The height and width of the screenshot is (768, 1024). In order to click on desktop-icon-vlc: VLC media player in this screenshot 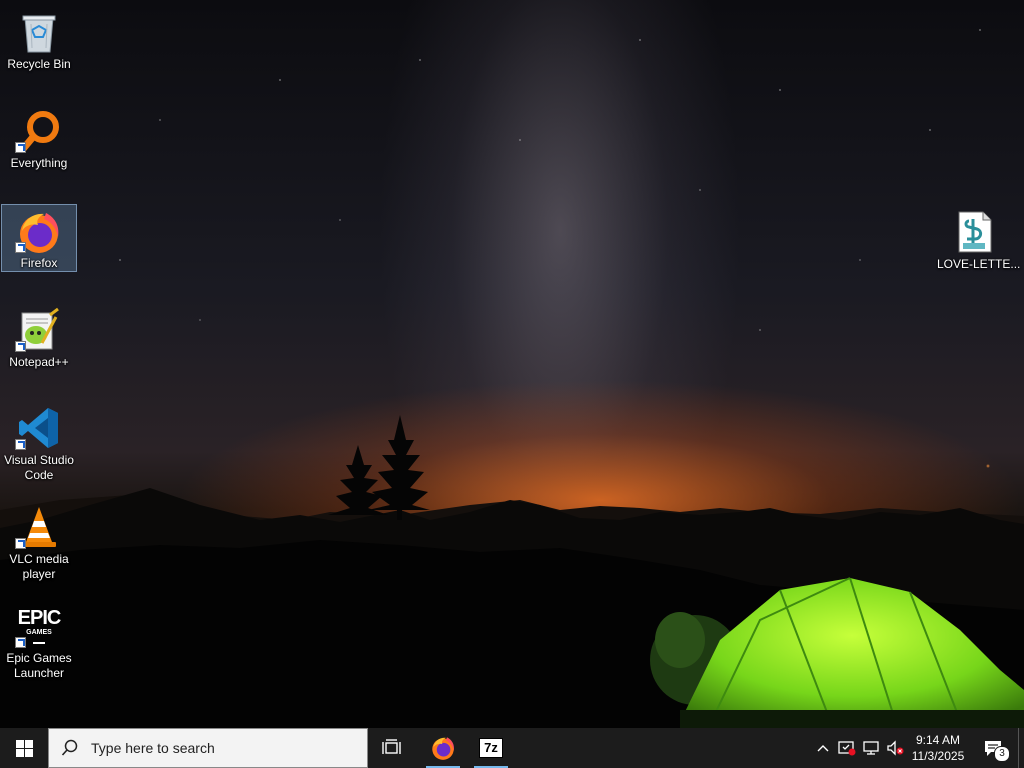, I will do `click(39, 541)`.